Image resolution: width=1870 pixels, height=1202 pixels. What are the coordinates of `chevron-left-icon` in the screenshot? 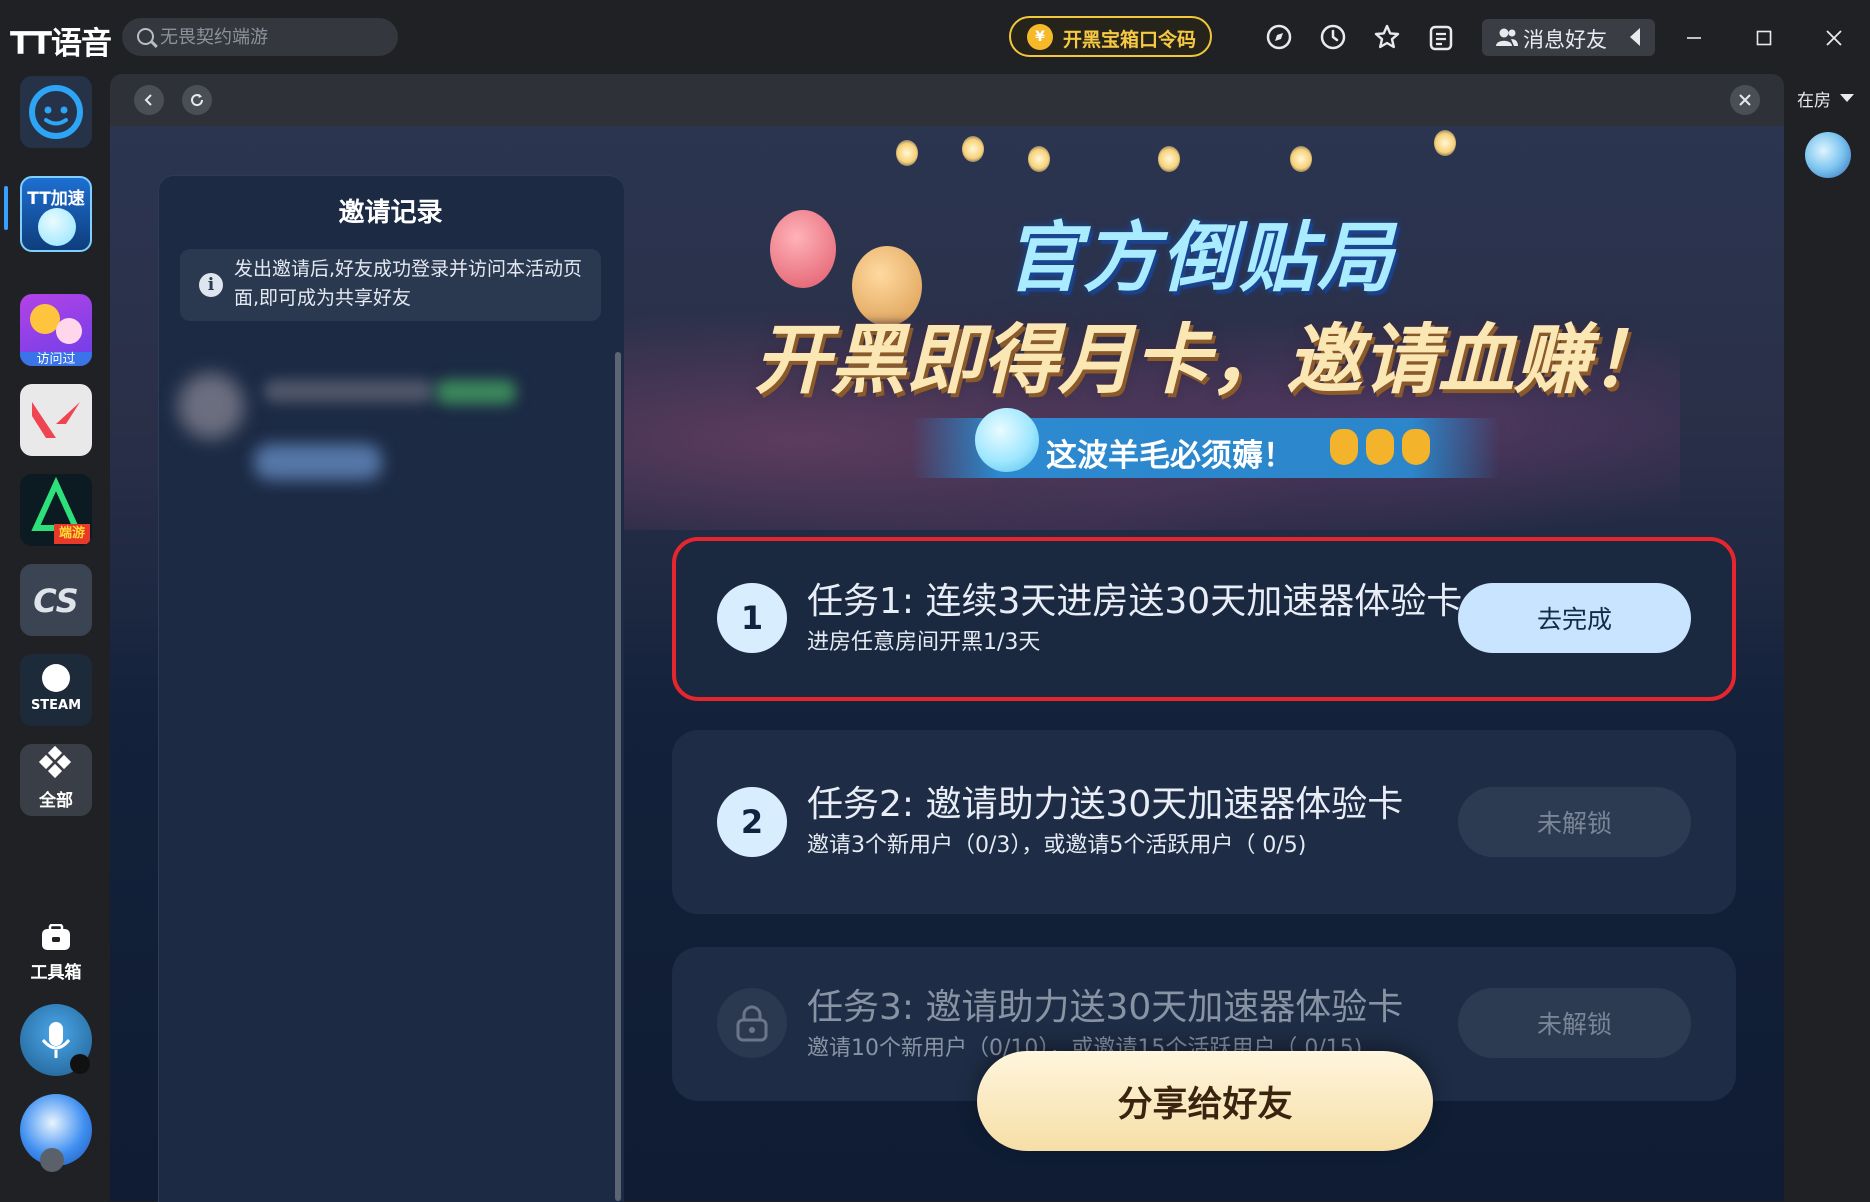 It's located at (148, 100).